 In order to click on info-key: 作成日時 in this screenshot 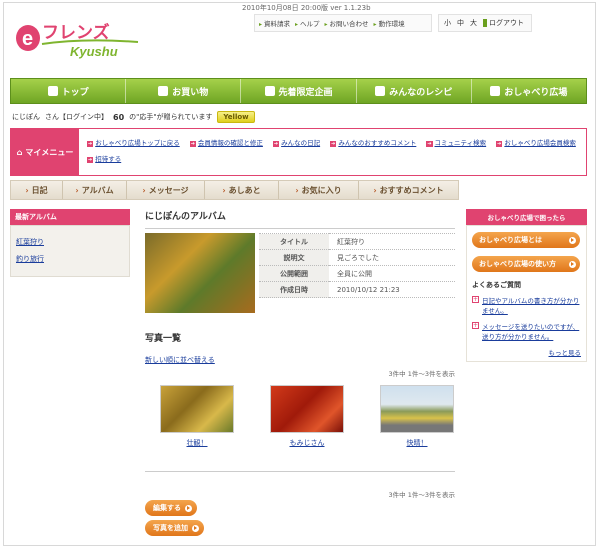, I will do `click(294, 289)`.